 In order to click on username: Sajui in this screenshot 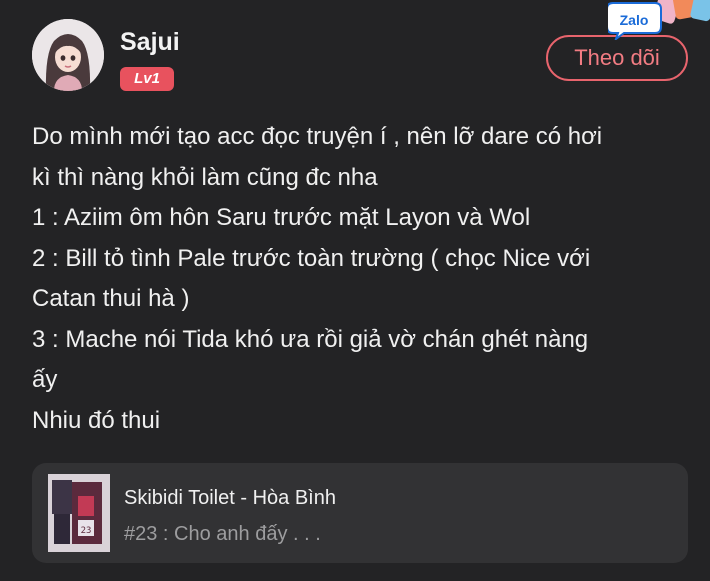, I will do `click(150, 42)`.